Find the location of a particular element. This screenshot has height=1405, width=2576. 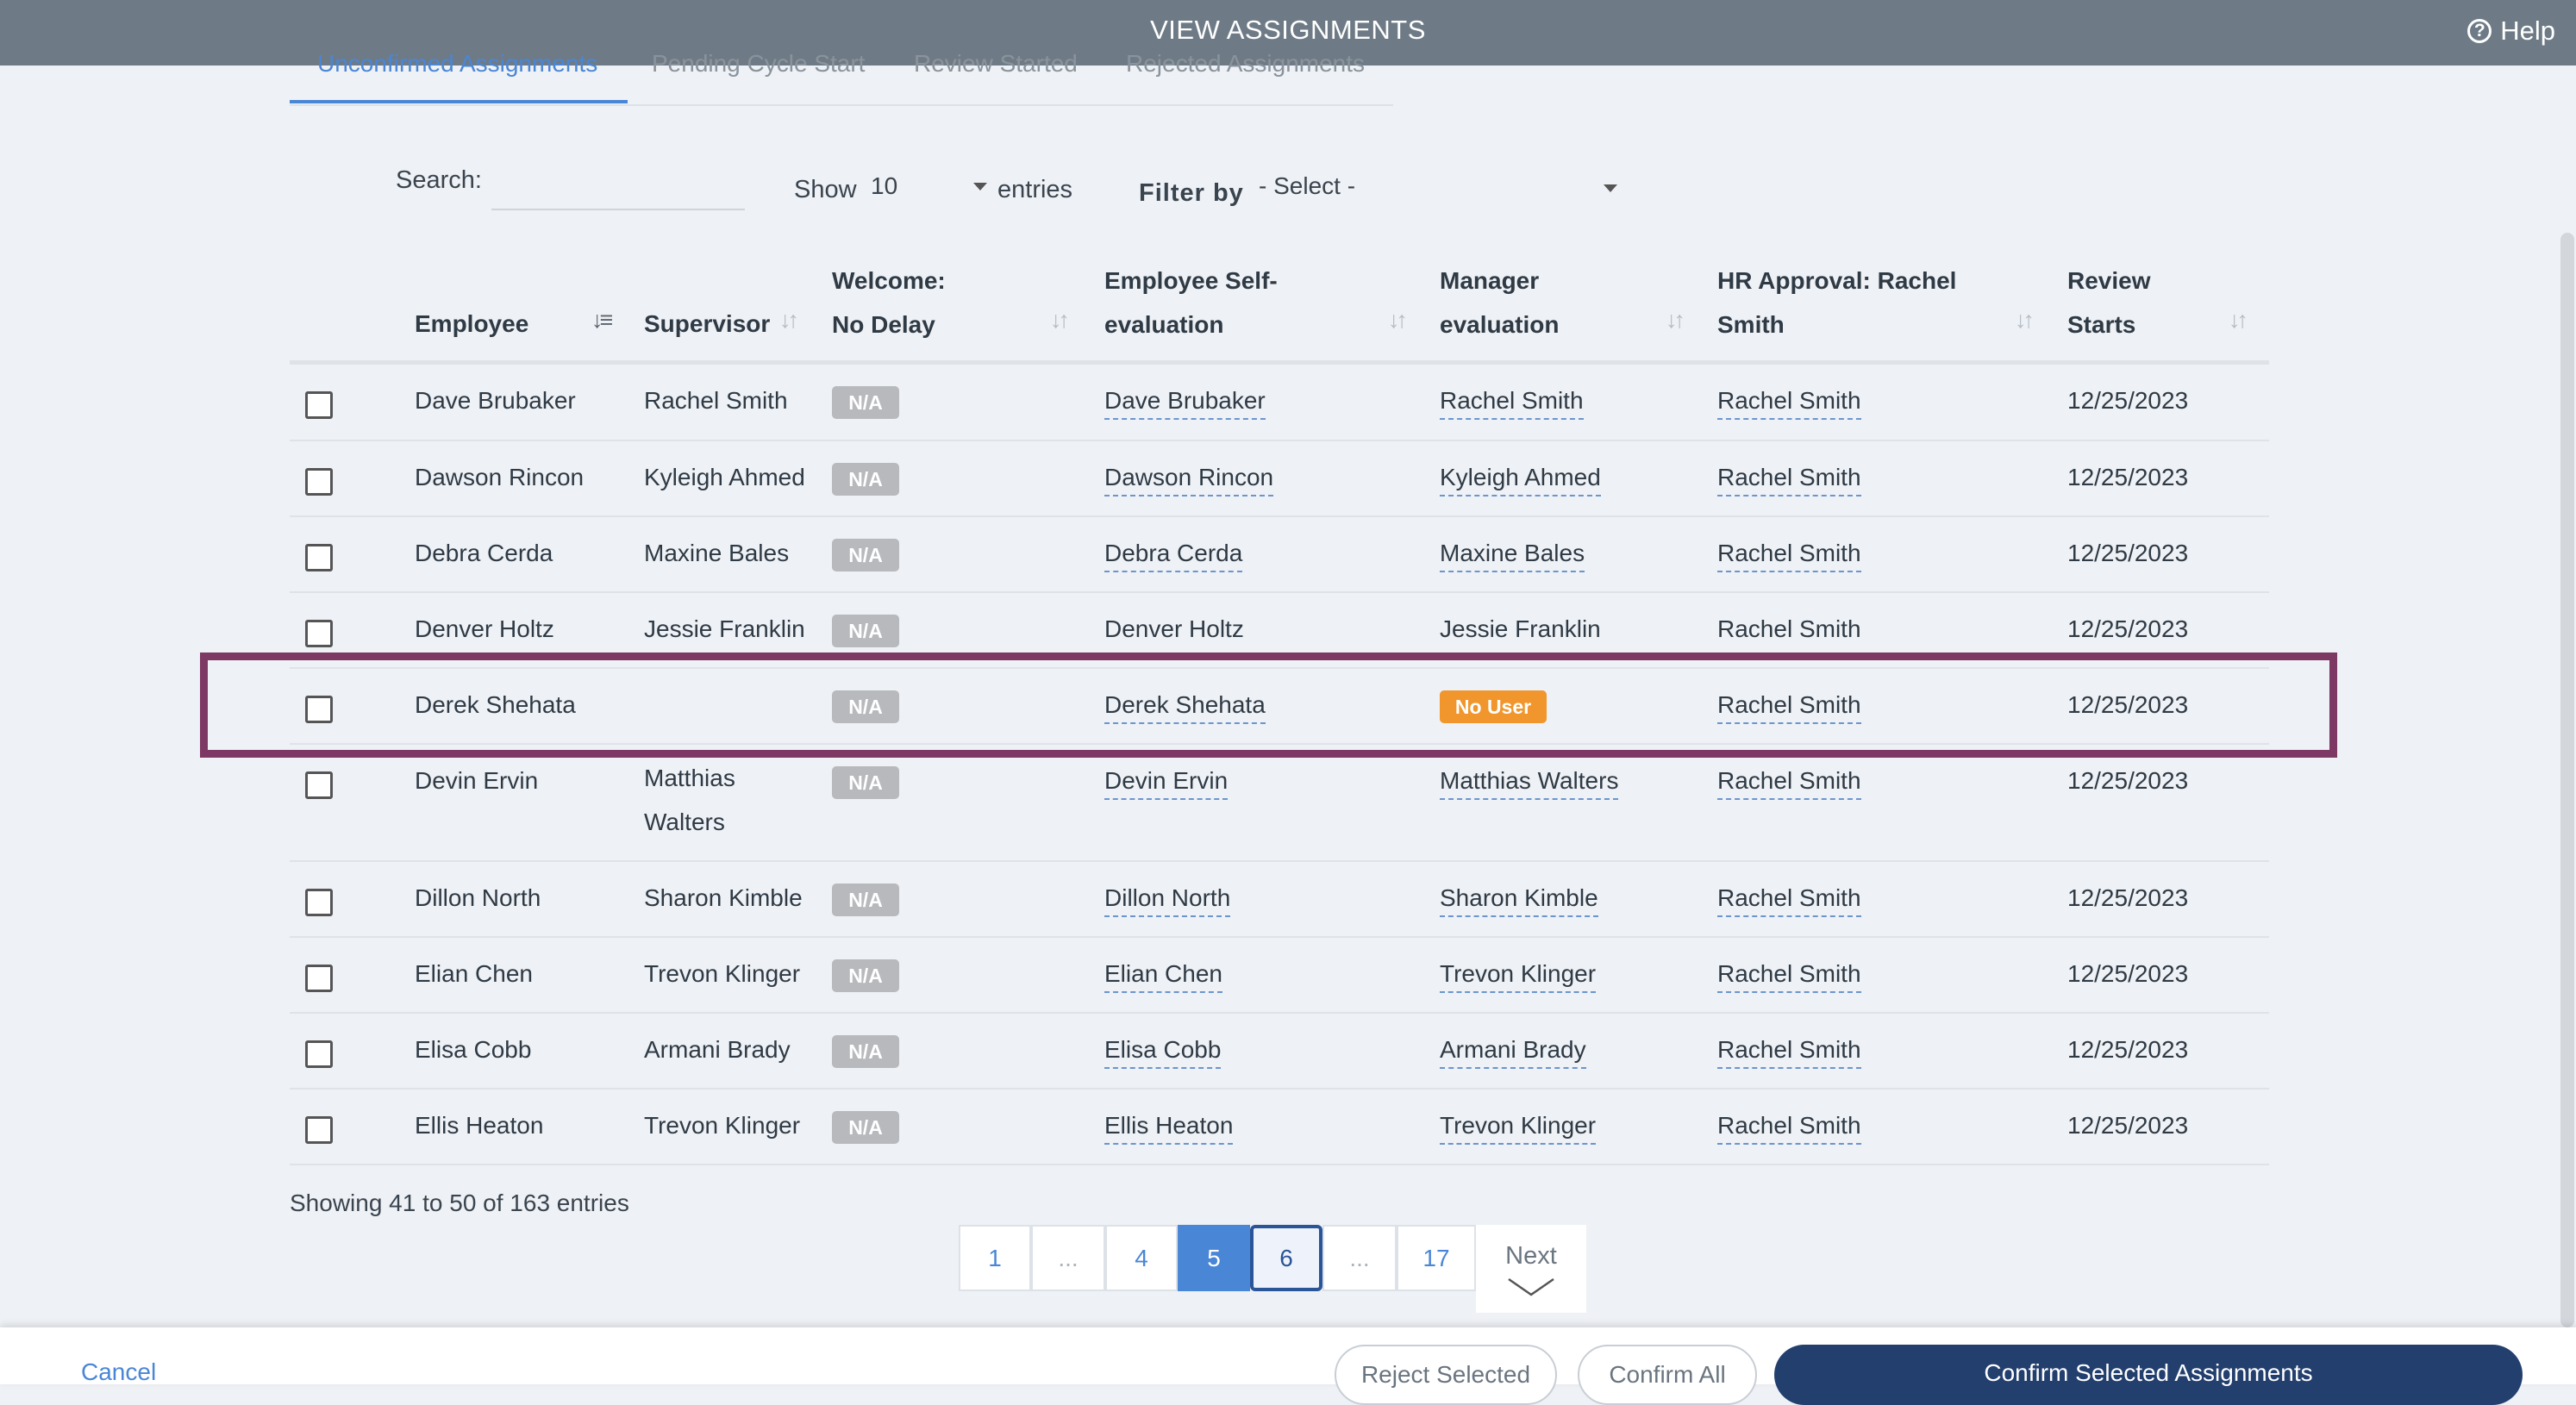

column-header-self-evaluation: Employee Self-evaluation is located at coordinates (1199, 303).